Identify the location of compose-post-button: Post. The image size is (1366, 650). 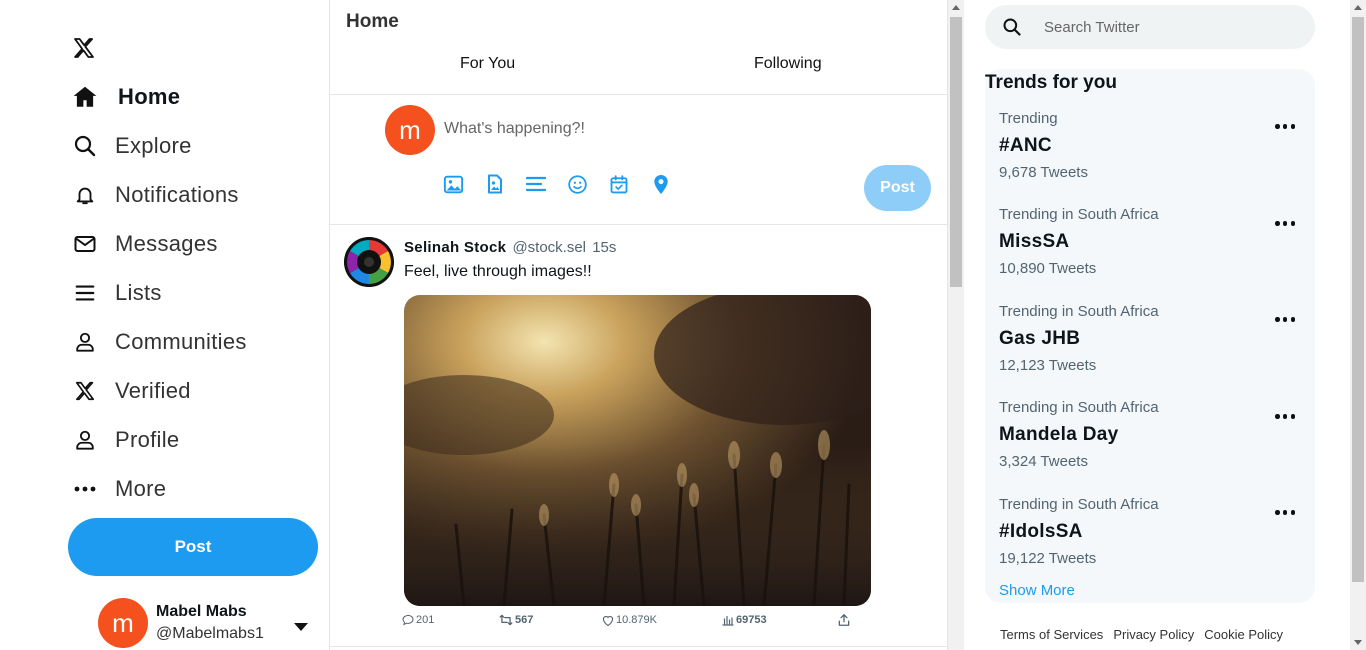
(897, 188).